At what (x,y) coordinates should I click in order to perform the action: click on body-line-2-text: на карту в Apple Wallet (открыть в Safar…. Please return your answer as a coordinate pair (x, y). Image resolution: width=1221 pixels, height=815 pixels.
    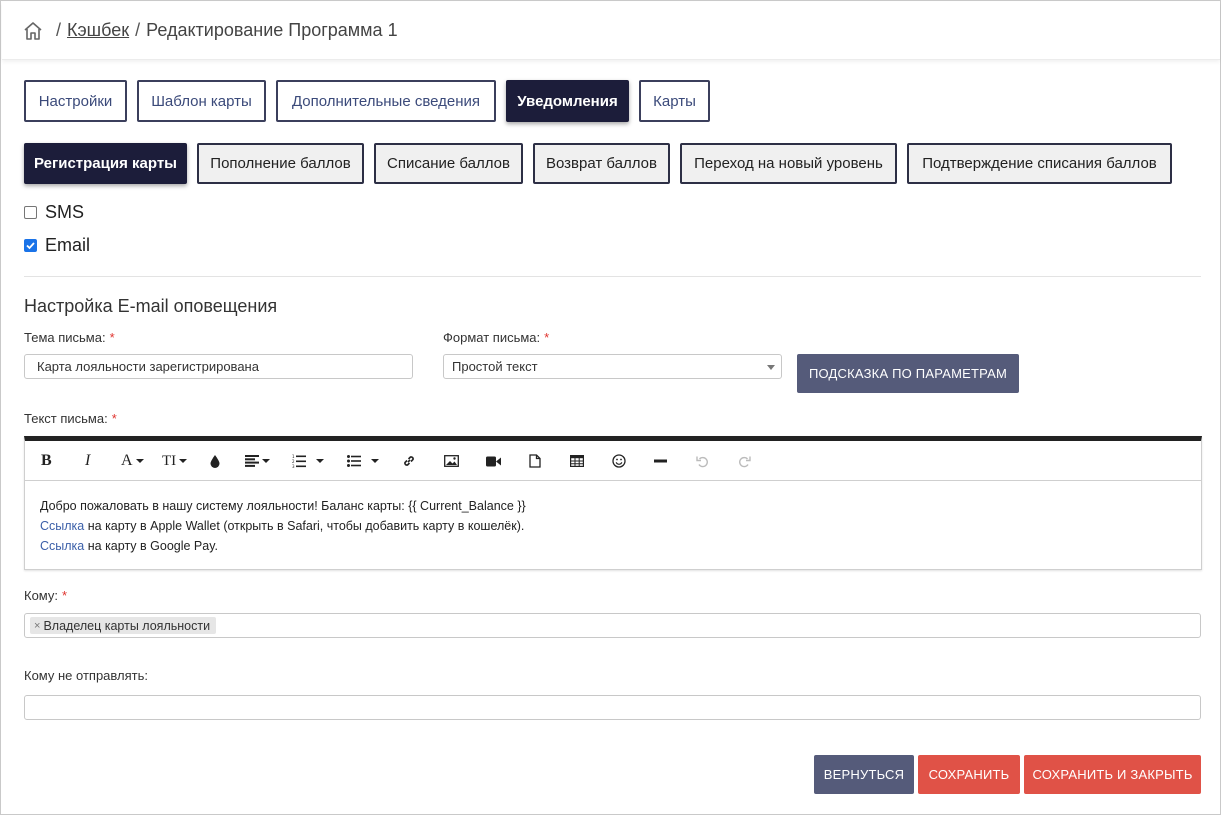
    Looking at the image, I should click on (304, 526).